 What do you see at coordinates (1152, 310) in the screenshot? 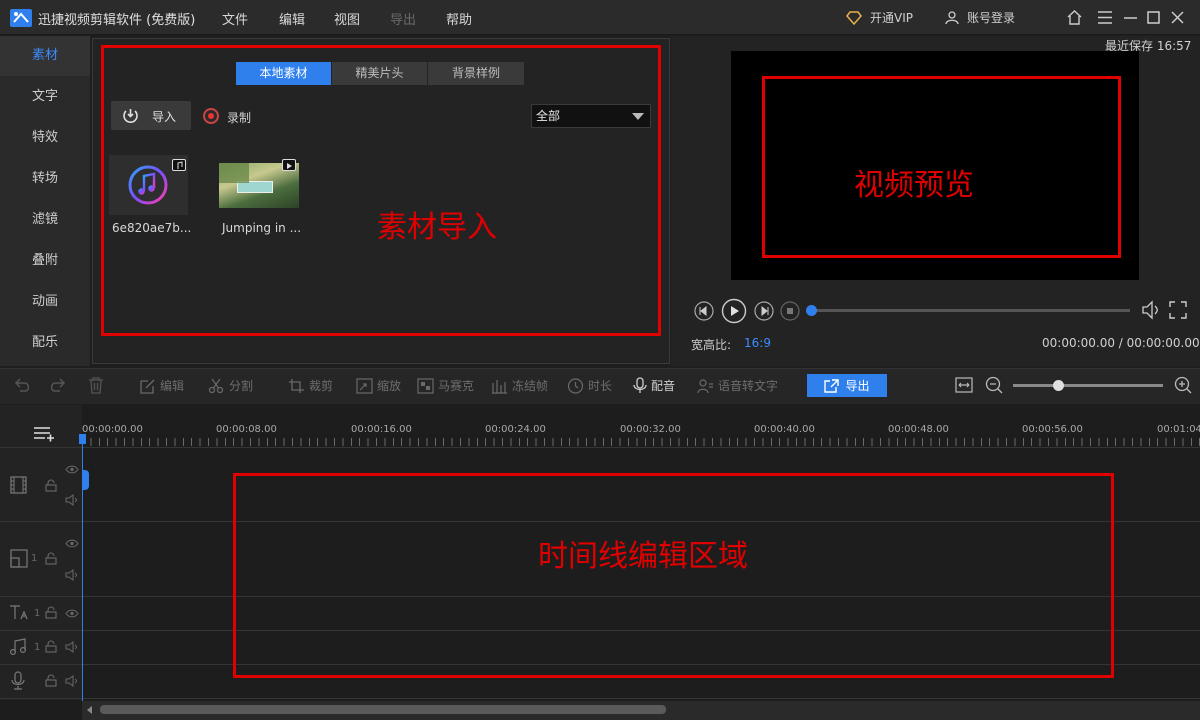
I see `volume-icon` at bounding box center [1152, 310].